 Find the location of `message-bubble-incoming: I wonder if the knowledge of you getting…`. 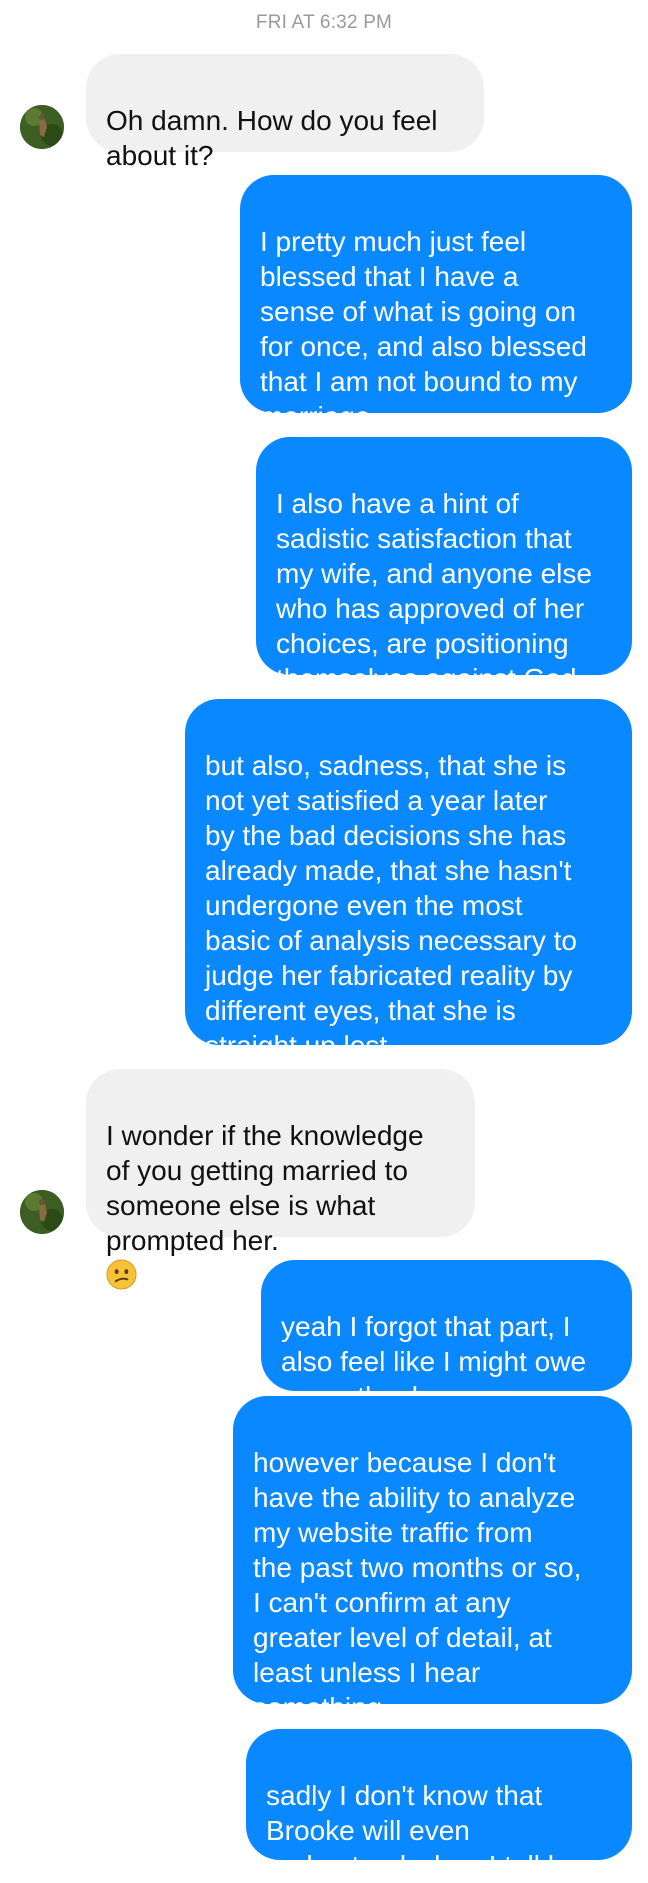

message-bubble-incoming: I wonder if the knowledge of you getting… is located at coordinates (280, 1179).